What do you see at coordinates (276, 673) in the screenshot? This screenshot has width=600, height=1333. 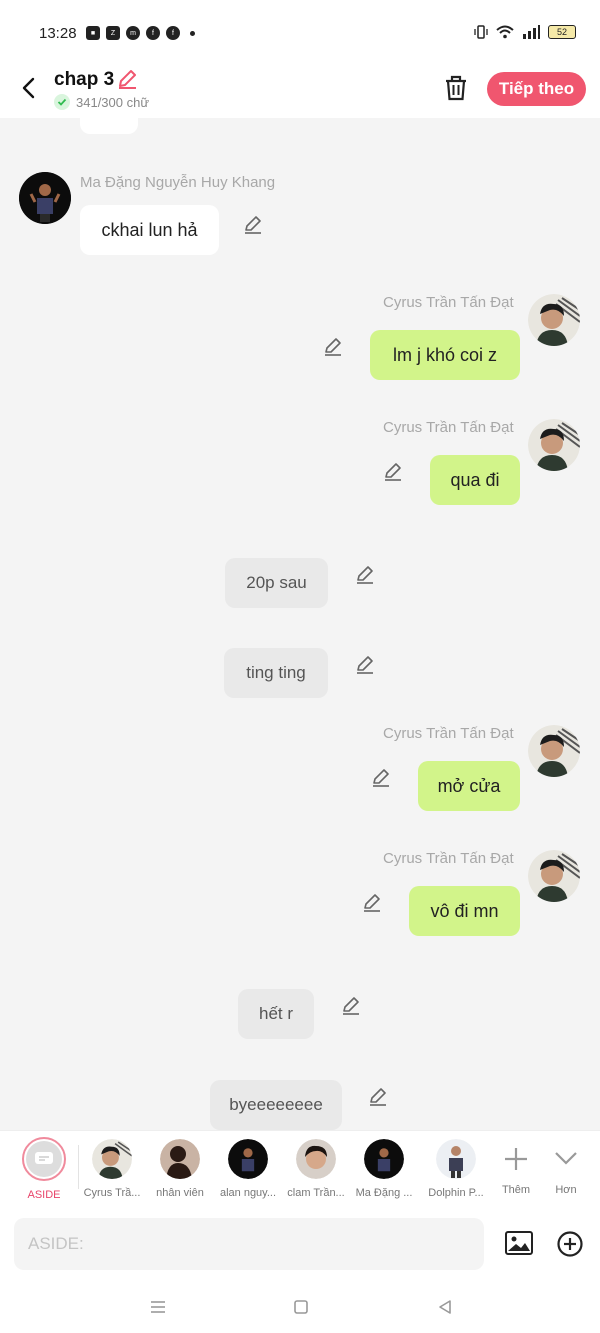 I see `aside-bubble: ting ting` at bounding box center [276, 673].